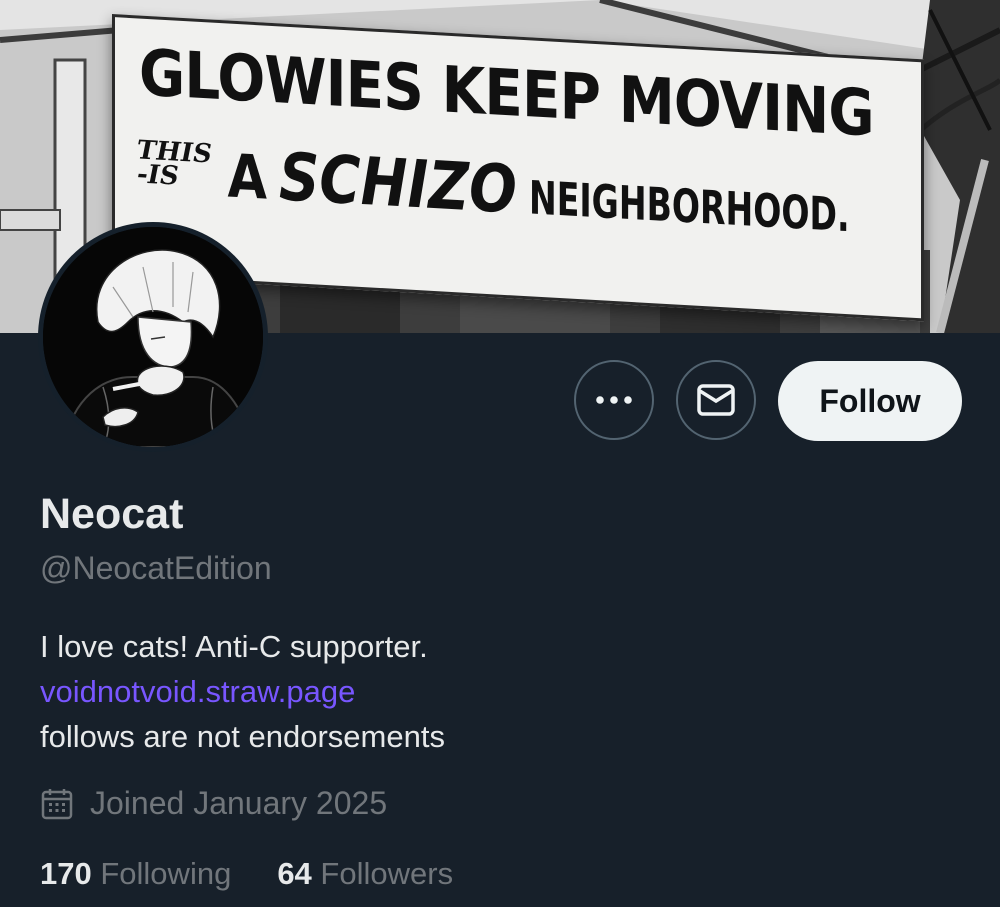 This screenshot has height=907, width=1000. What do you see at coordinates (870, 401) in the screenshot?
I see `follow-button: Follow` at bounding box center [870, 401].